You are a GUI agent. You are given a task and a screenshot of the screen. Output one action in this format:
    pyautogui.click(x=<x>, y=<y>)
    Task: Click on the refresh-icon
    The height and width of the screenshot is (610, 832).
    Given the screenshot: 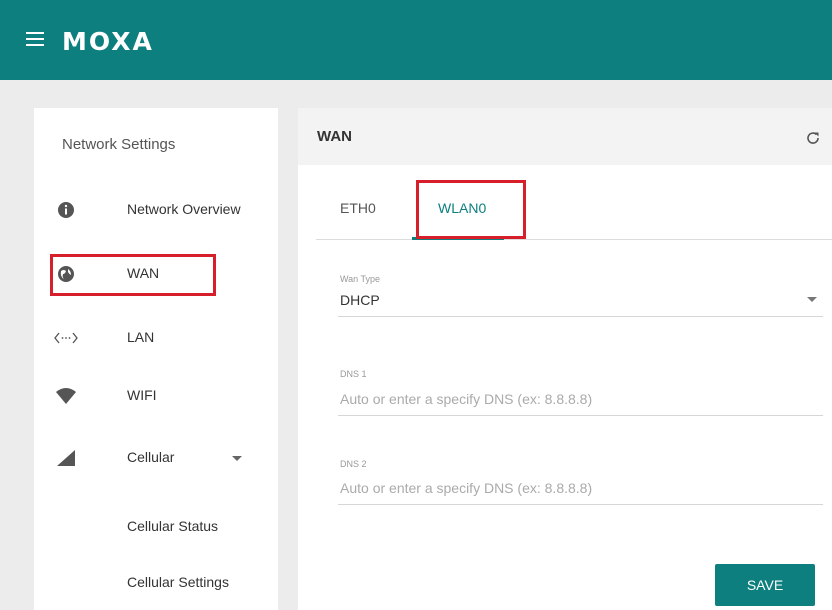 What is the action you would take?
    pyautogui.click(x=813, y=140)
    